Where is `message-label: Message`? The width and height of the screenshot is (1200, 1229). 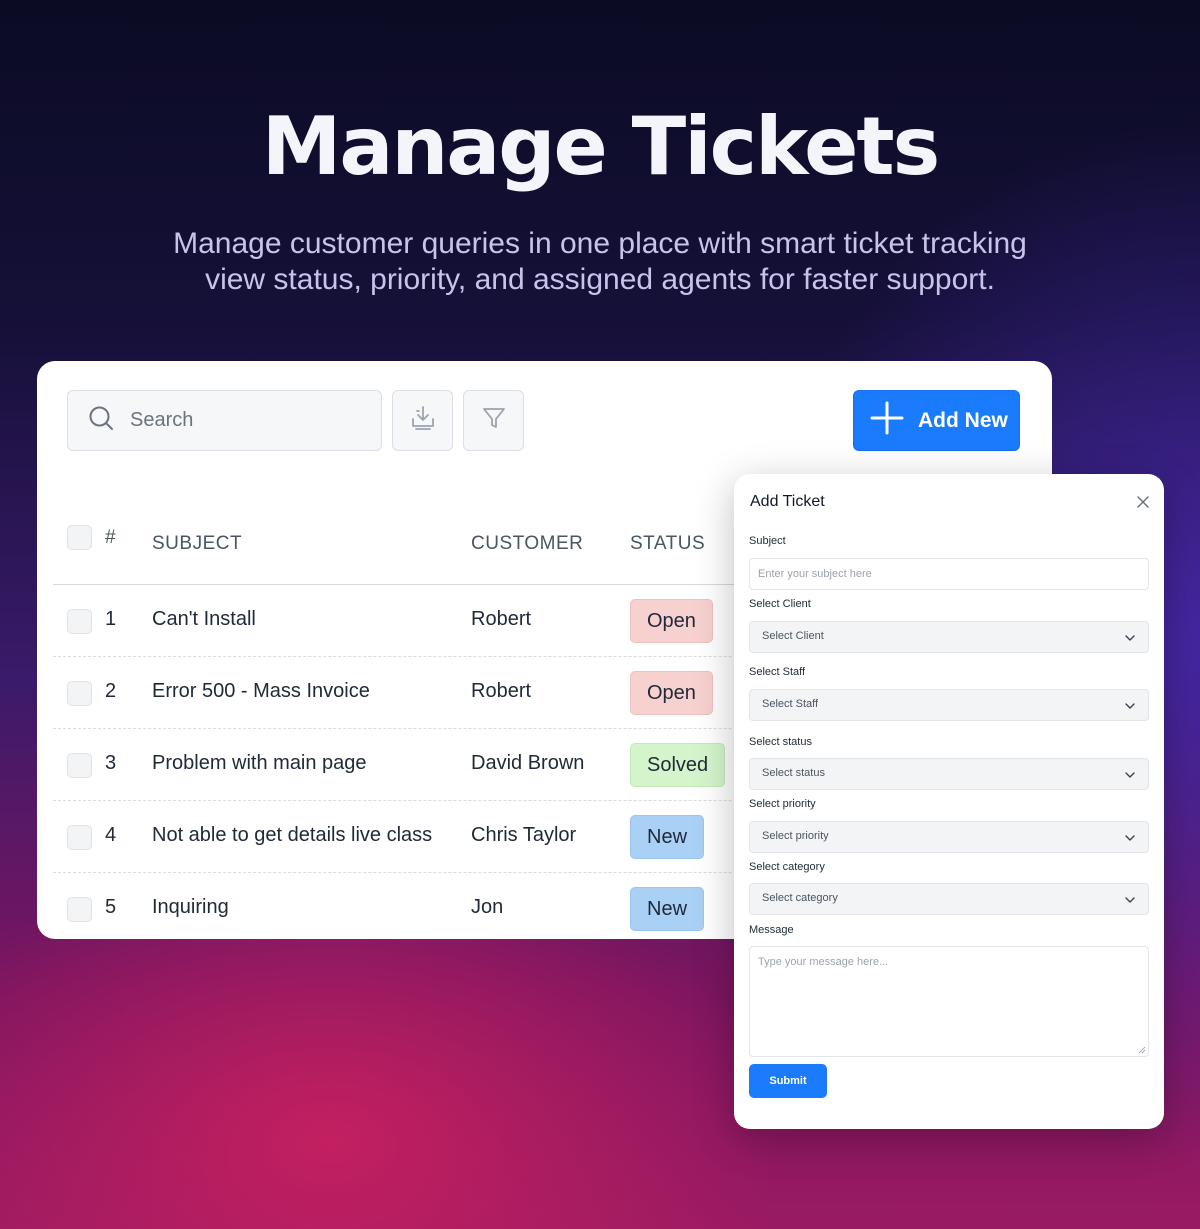 message-label: Message is located at coordinates (771, 930).